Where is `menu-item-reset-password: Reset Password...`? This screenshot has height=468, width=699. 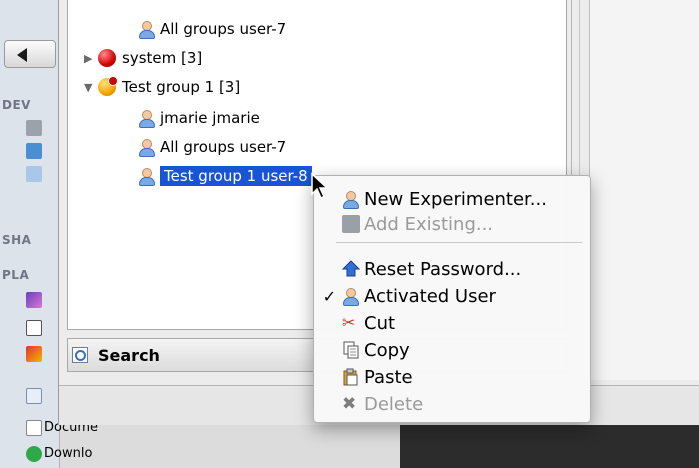
menu-item-reset-password: Reset Password... is located at coordinates (452, 269).